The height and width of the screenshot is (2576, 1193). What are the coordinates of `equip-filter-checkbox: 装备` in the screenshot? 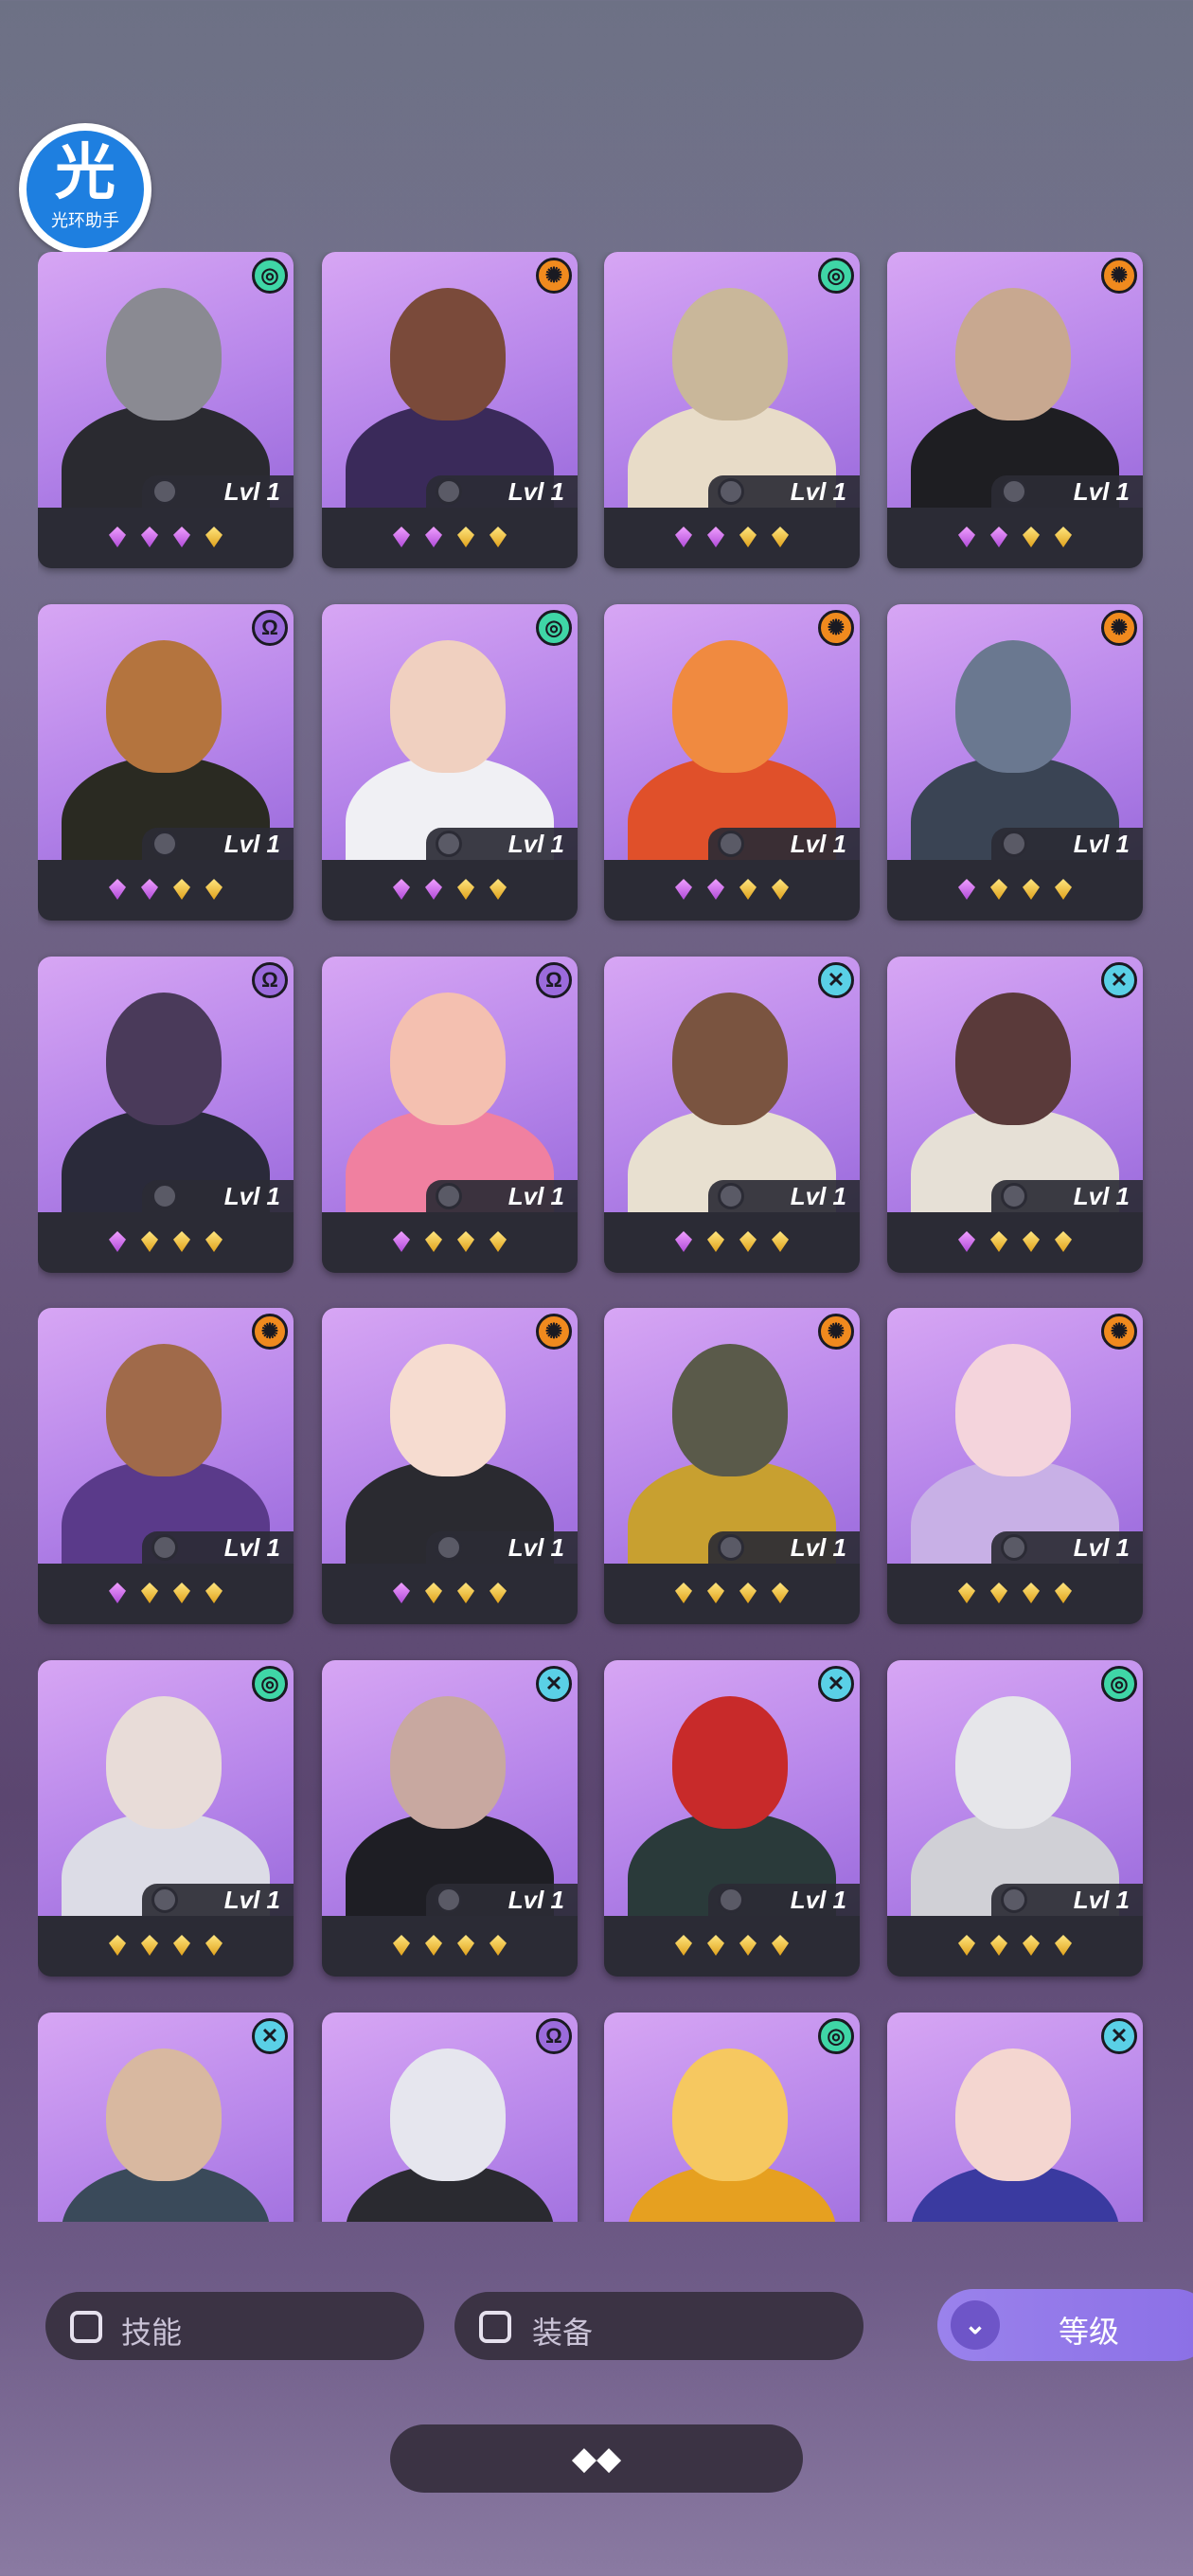 It's located at (659, 2326).